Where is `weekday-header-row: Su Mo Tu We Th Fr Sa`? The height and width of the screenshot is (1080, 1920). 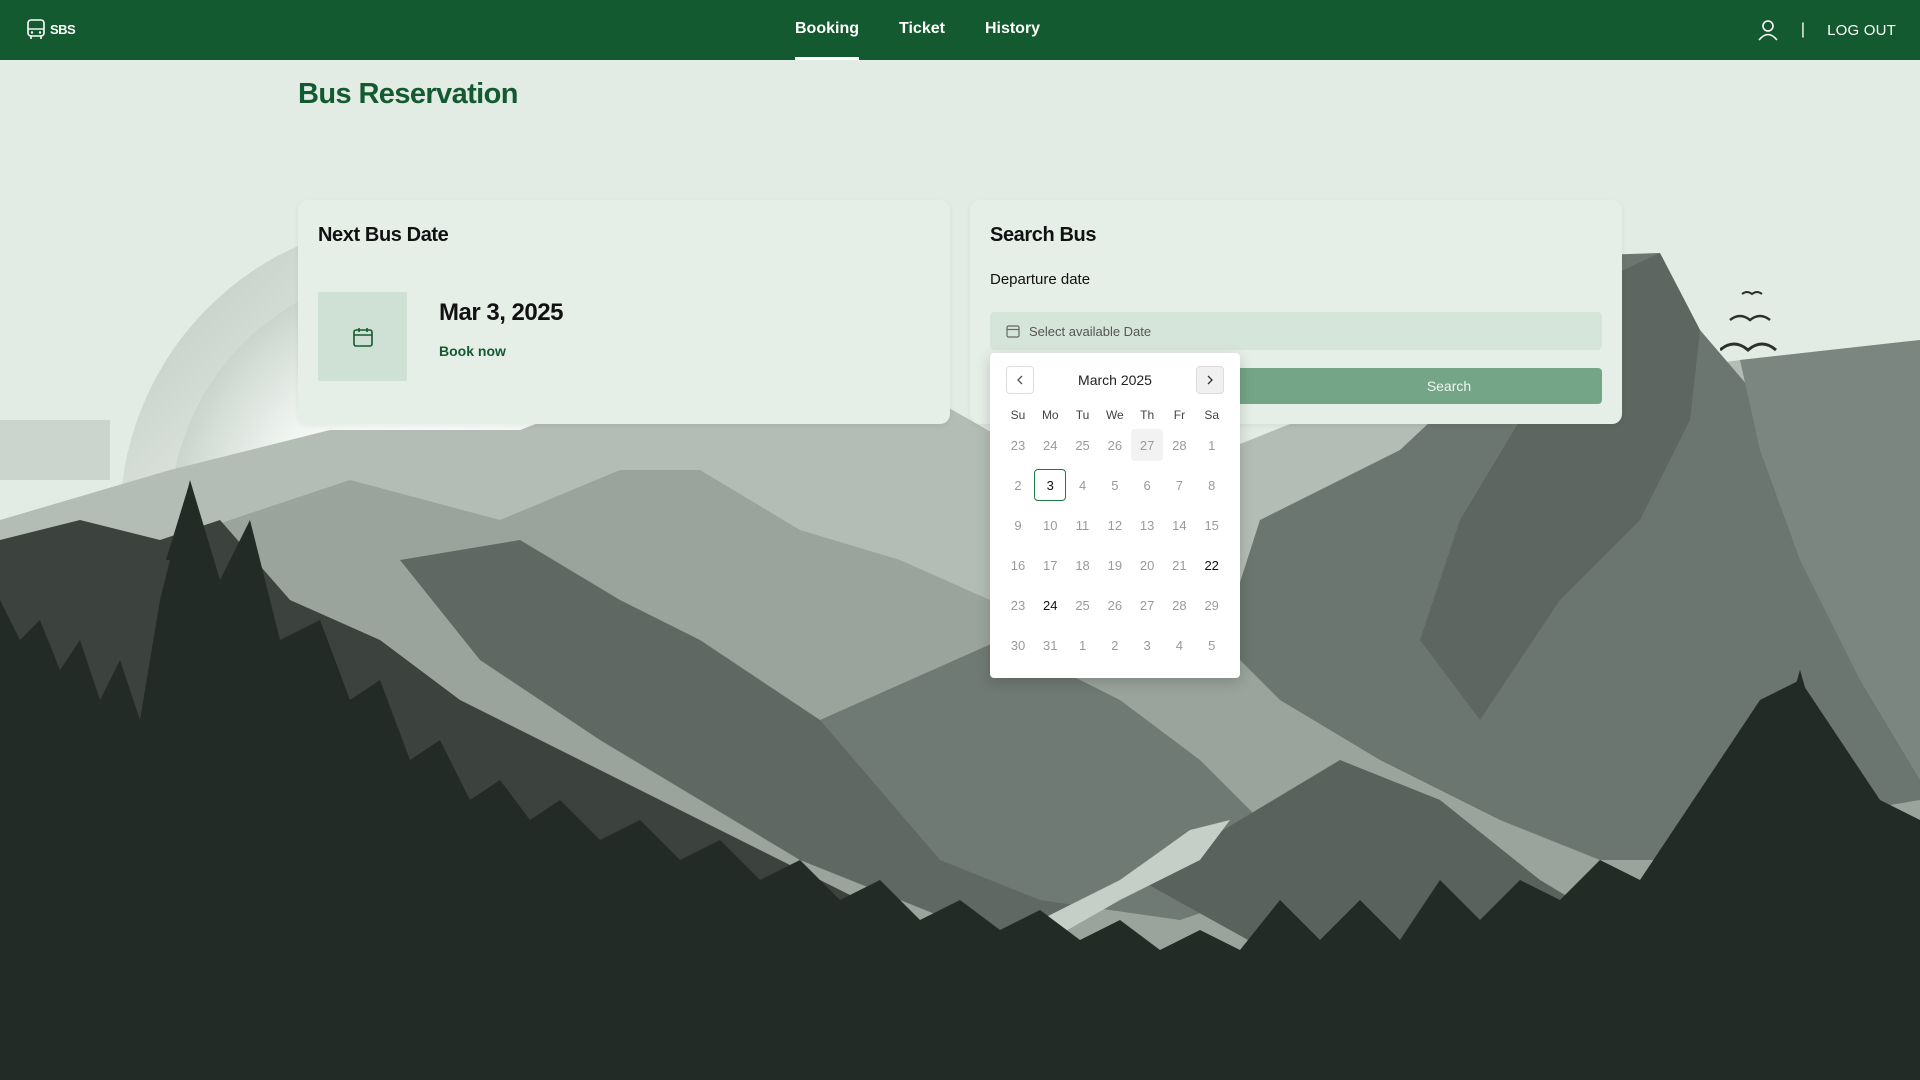 weekday-header-row: Su Mo Tu We Th Fr Sa is located at coordinates (1115, 415).